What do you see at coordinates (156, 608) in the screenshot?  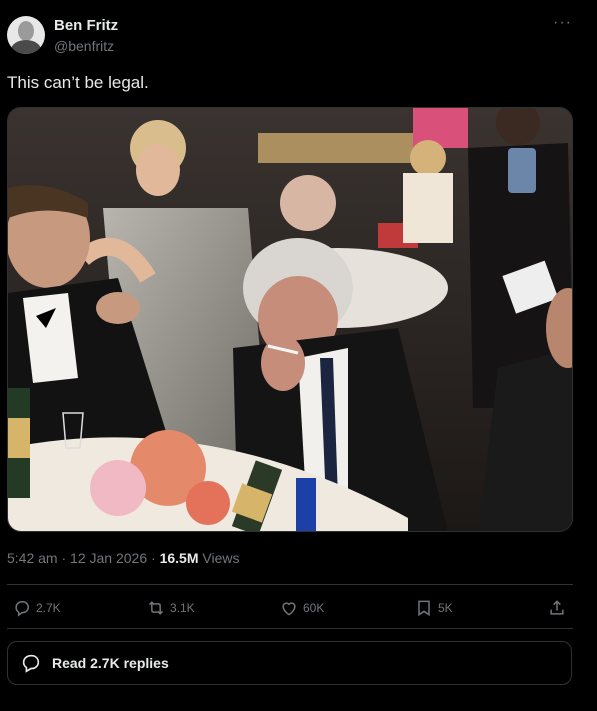 I see `retweet-icon` at bounding box center [156, 608].